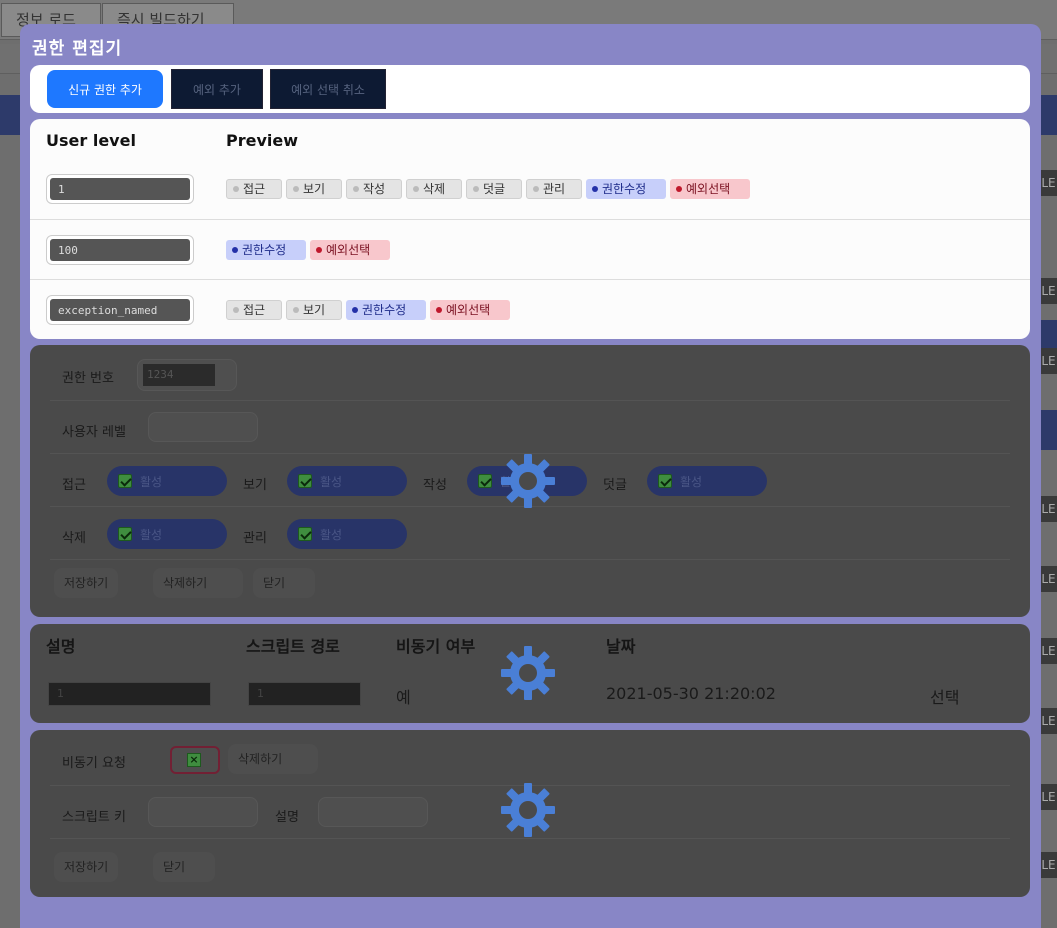 This screenshot has height=928, width=1057. What do you see at coordinates (554, 189) in the screenshot?
I see `permission-chip: 관리` at bounding box center [554, 189].